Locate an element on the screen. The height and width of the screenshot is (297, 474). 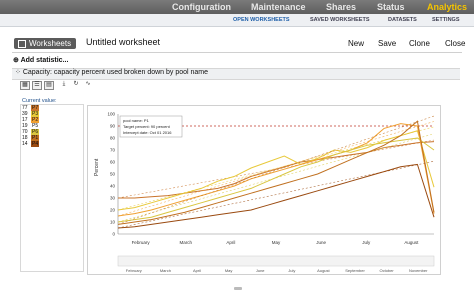
y-tick-label: 30 is located at coordinates (113, 198).